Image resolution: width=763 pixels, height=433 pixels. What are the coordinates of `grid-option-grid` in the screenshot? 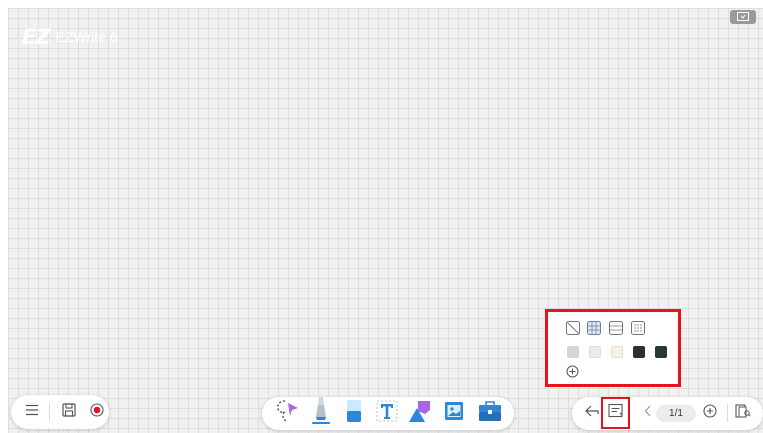 It's located at (594, 328).